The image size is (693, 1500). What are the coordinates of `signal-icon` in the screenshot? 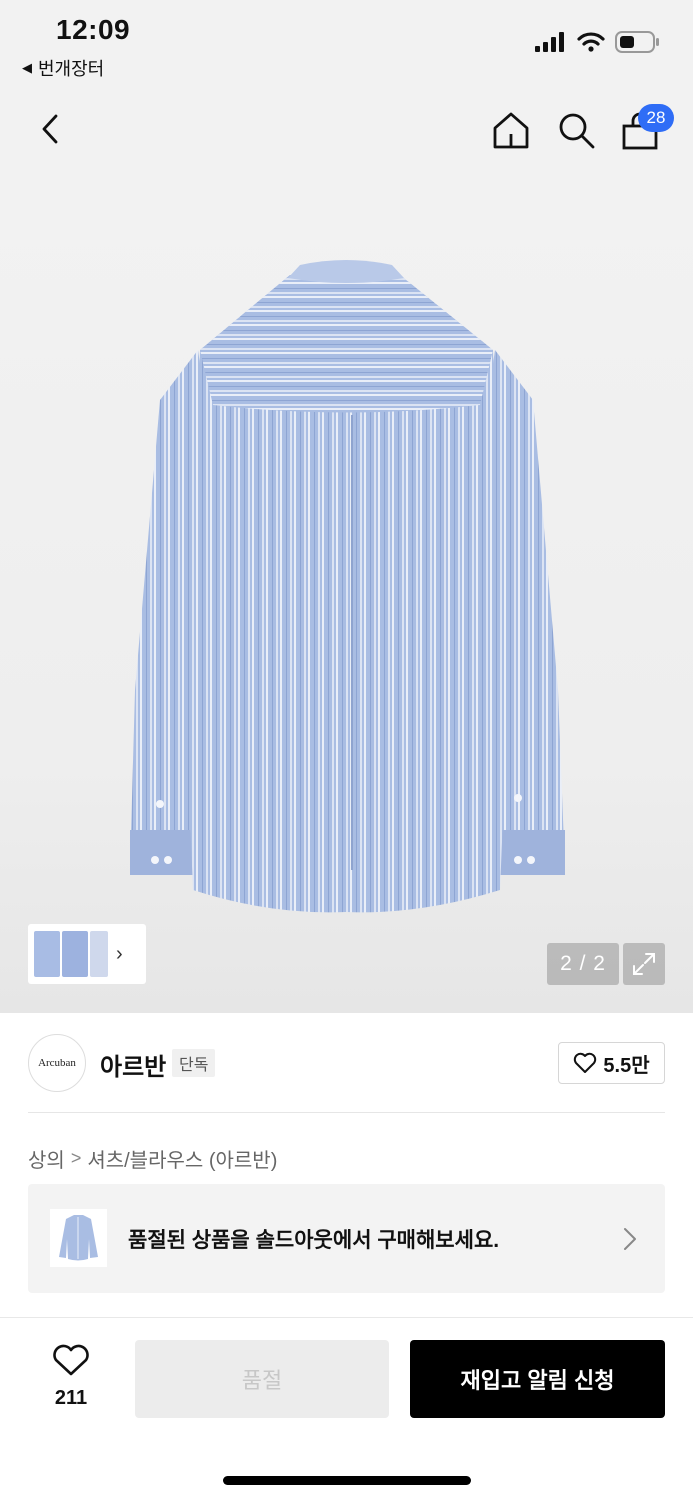 It's located at (549, 42).